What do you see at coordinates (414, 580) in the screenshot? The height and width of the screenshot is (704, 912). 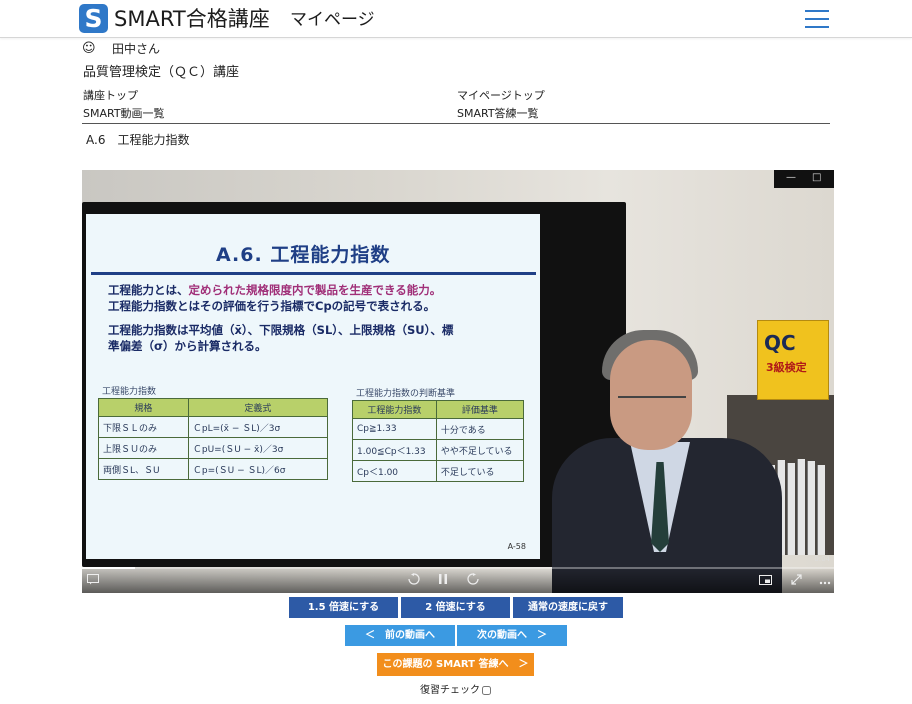 I see `rewind-10-icon` at bounding box center [414, 580].